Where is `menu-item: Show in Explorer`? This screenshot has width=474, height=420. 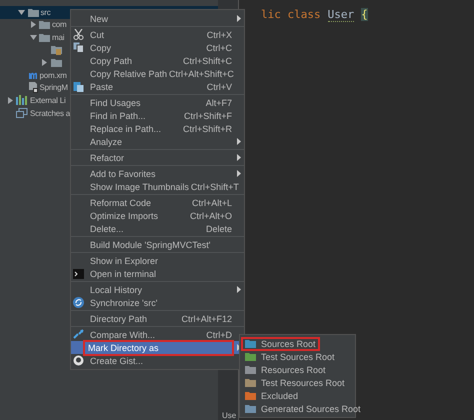 menu-item: Show in Explorer is located at coordinates (157, 260).